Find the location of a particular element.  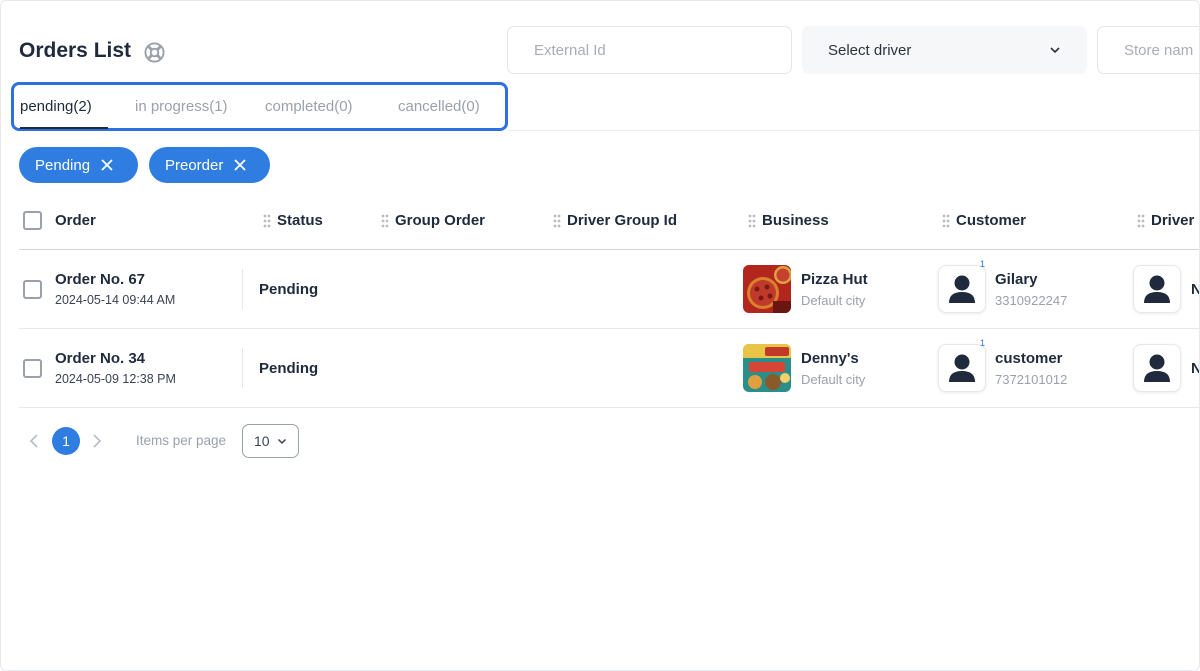

chip-preorder: Preorder is located at coordinates (209, 165).